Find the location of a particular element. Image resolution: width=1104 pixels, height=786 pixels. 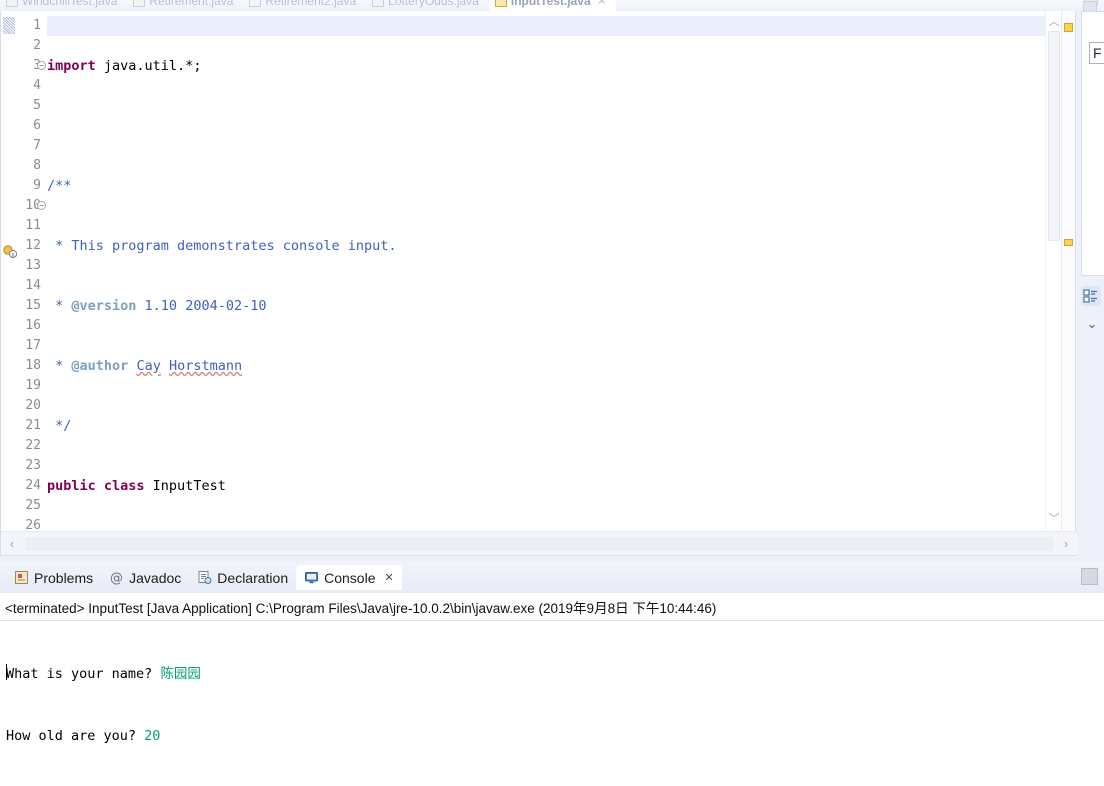

javadoc-at-icon: @ is located at coordinates (116, 578).